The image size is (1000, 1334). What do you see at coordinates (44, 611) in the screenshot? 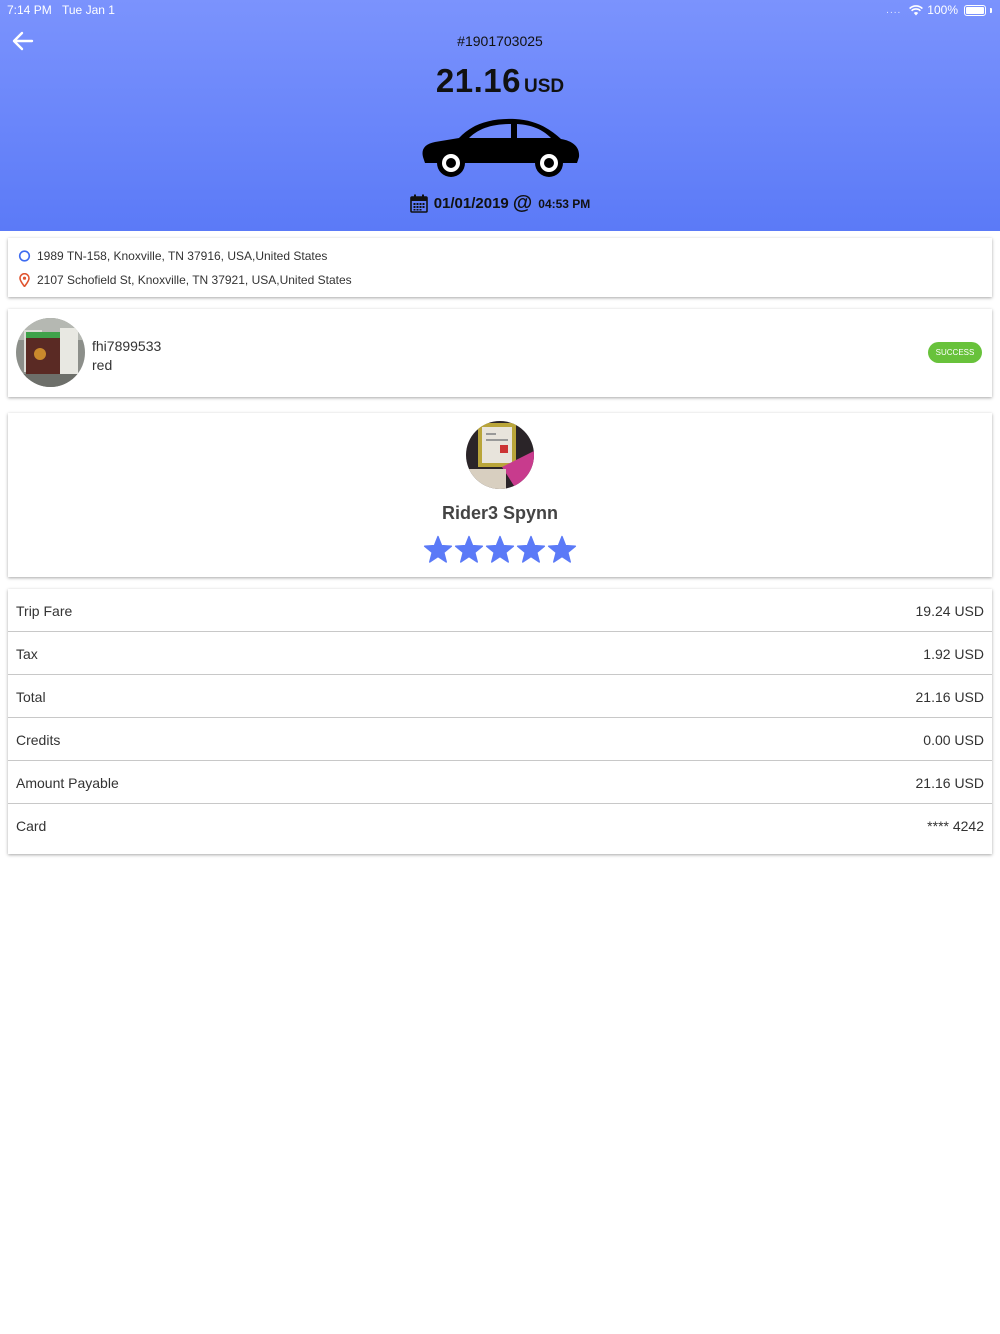
I see `fare-label: Trip Fare` at bounding box center [44, 611].